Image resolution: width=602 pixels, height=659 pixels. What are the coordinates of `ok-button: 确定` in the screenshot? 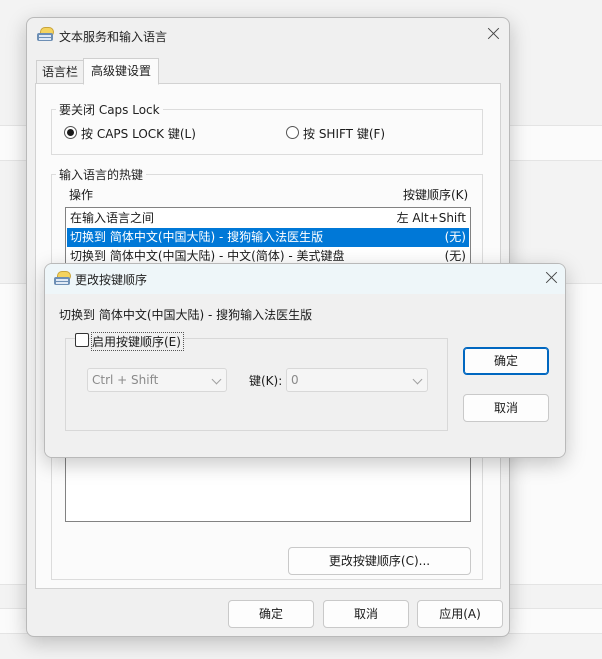 It's located at (271, 614).